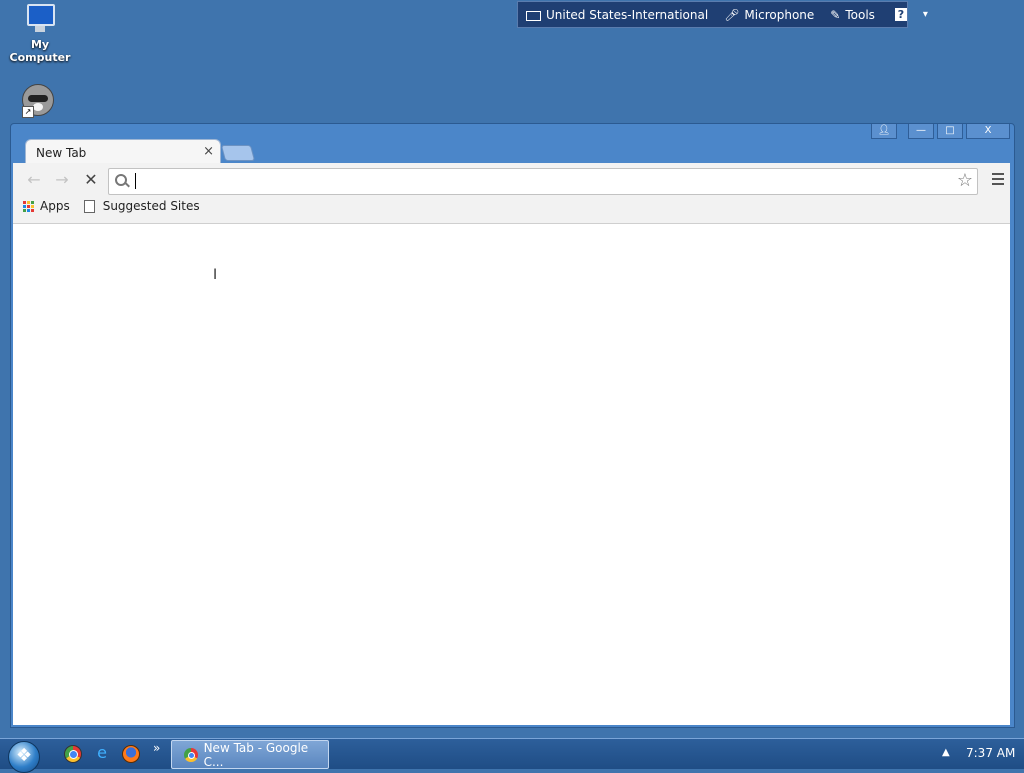  What do you see at coordinates (91, 180) in the screenshot?
I see `stop-loading-button: ✕` at bounding box center [91, 180].